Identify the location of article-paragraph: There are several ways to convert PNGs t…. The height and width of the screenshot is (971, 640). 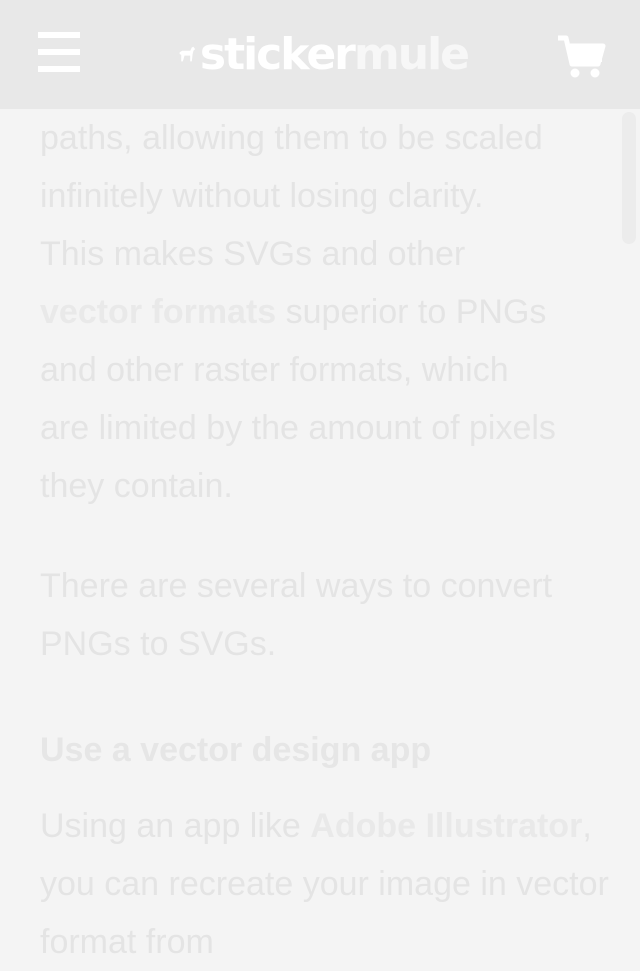
(296, 615).